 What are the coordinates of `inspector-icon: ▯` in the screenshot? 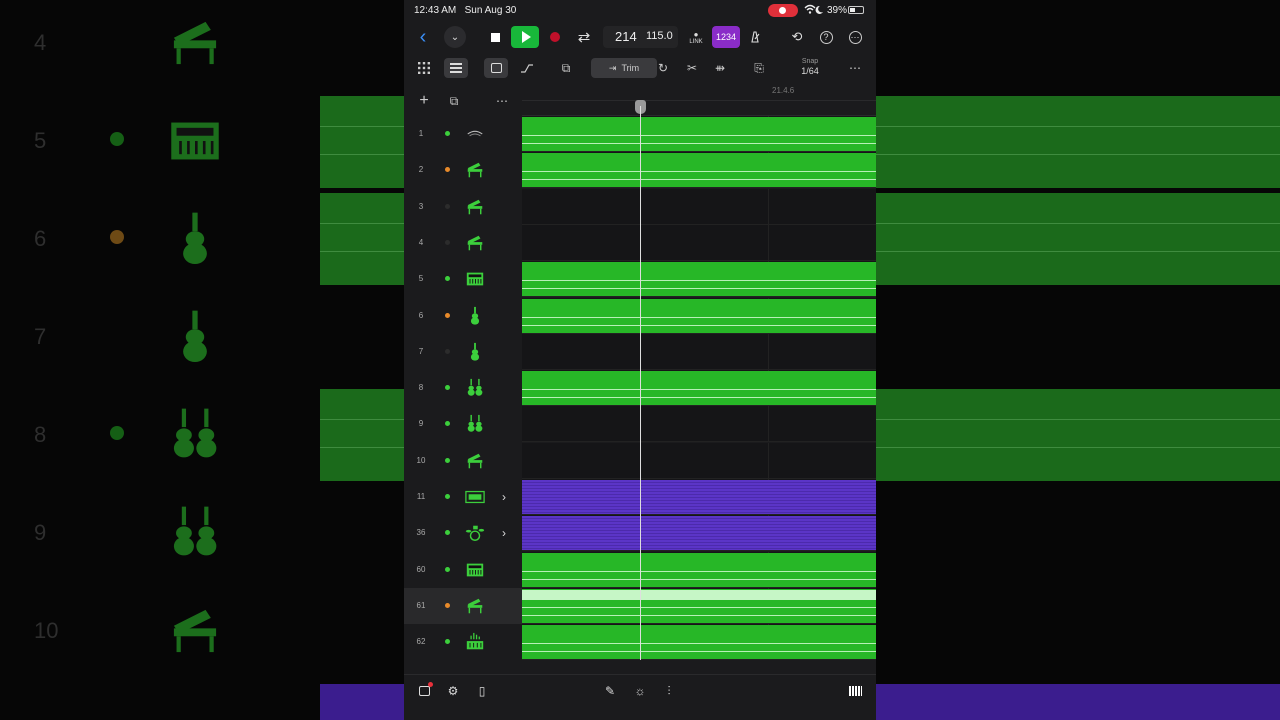 It's located at (482, 691).